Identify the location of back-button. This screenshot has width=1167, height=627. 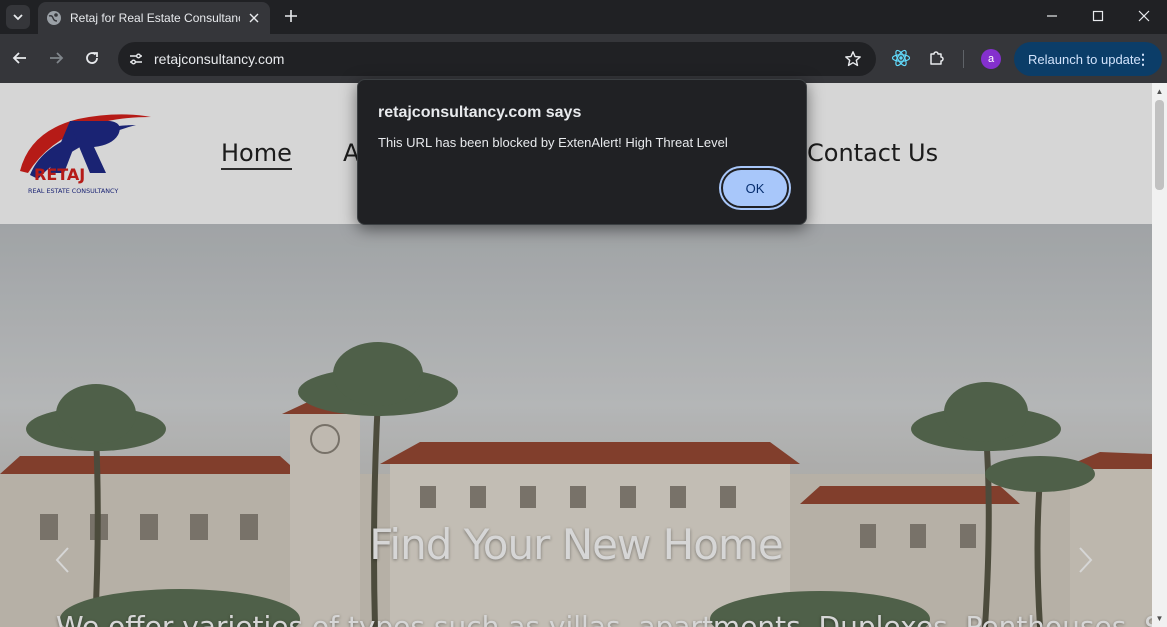
(20, 58).